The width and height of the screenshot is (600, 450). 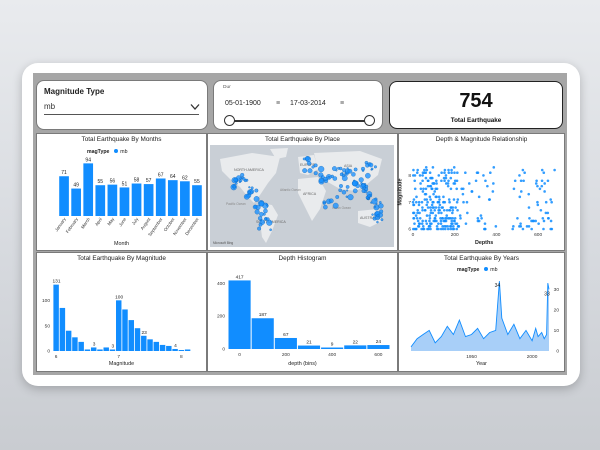 I want to click on map-label: ASIA, so click(x=348, y=166).